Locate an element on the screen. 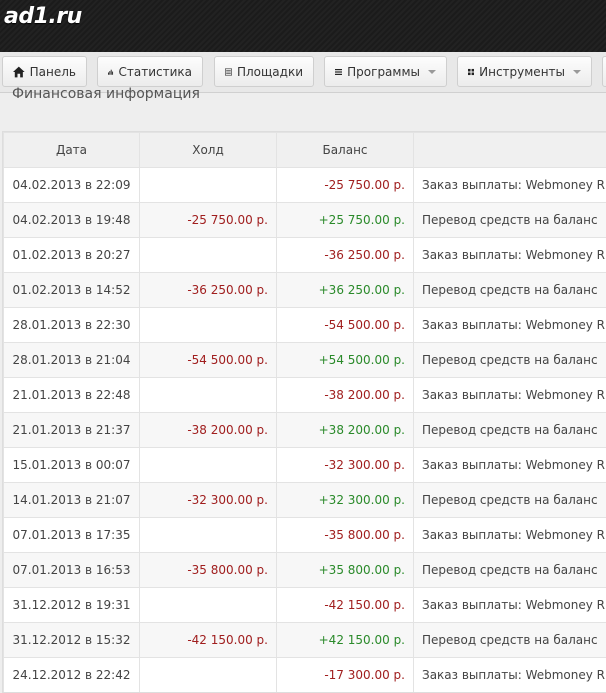 The height and width of the screenshot is (693, 606). table-cell-balance: -42 150.00 р. is located at coordinates (345, 605).